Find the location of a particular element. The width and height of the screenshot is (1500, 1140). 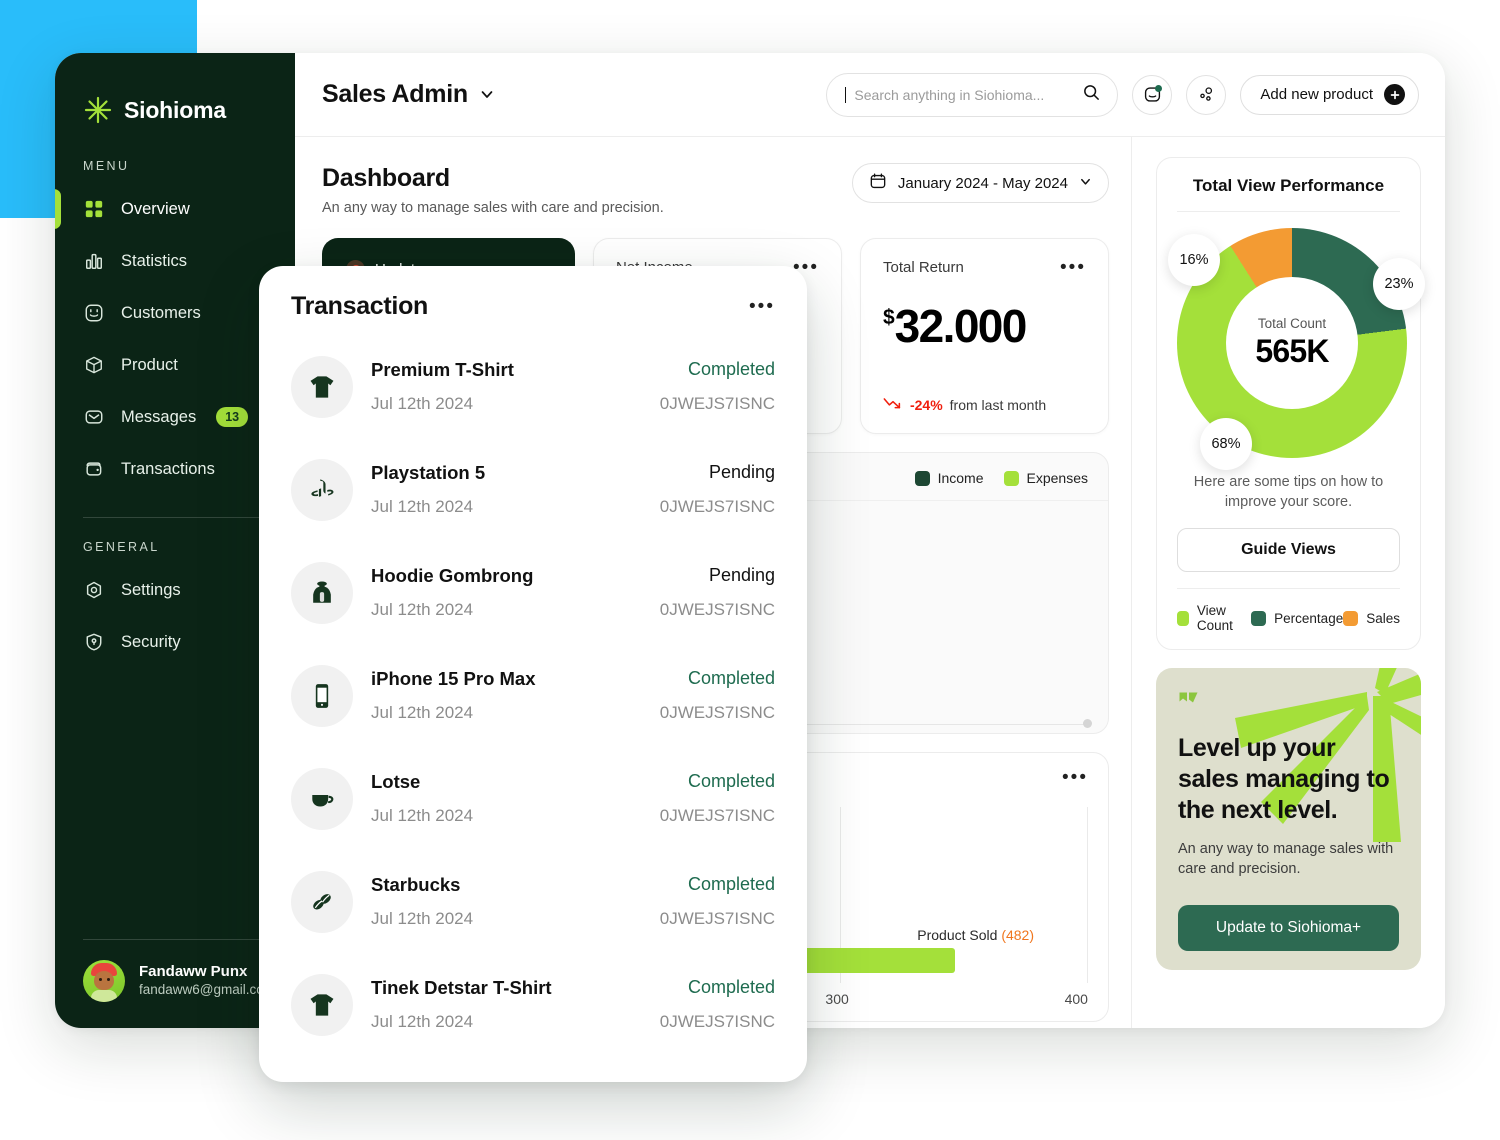

donut-center-caption: Total Count is located at coordinates (1292, 323).